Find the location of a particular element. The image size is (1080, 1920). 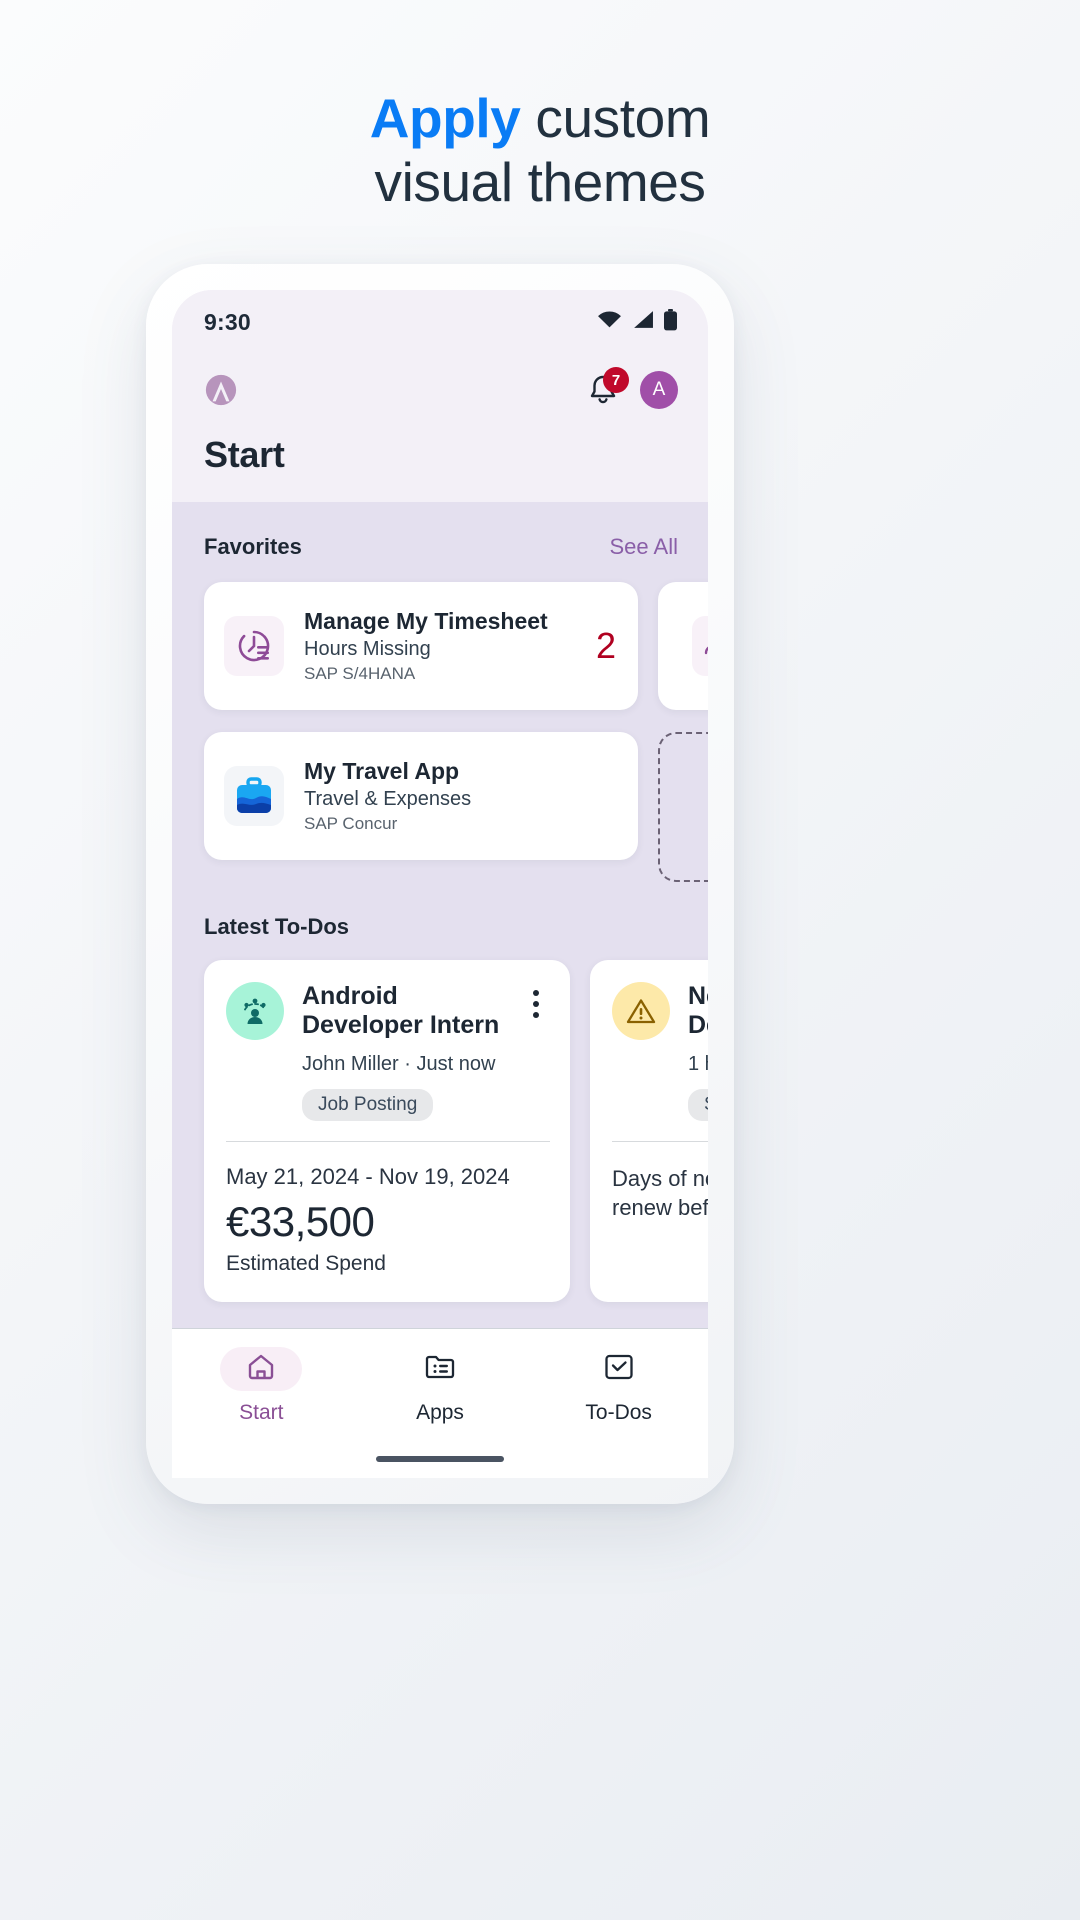

nav-item-apps: Apps is located at coordinates (440, 1386).